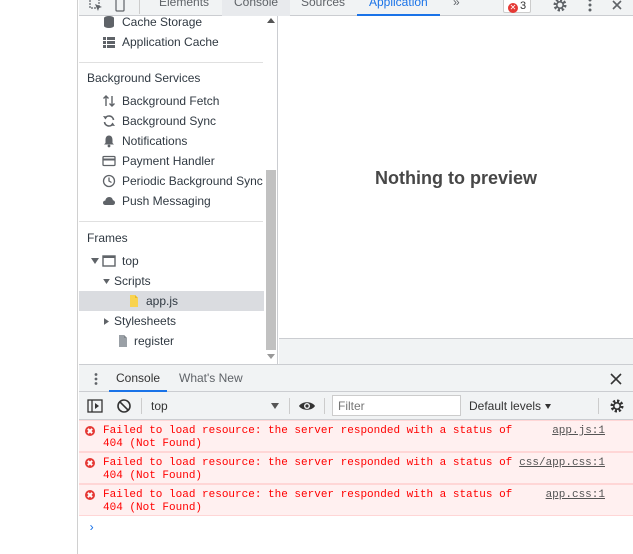 The height and width of the screenshot is (554, 633). I want to click on sidebar-item-register: register, so click(171, 341).